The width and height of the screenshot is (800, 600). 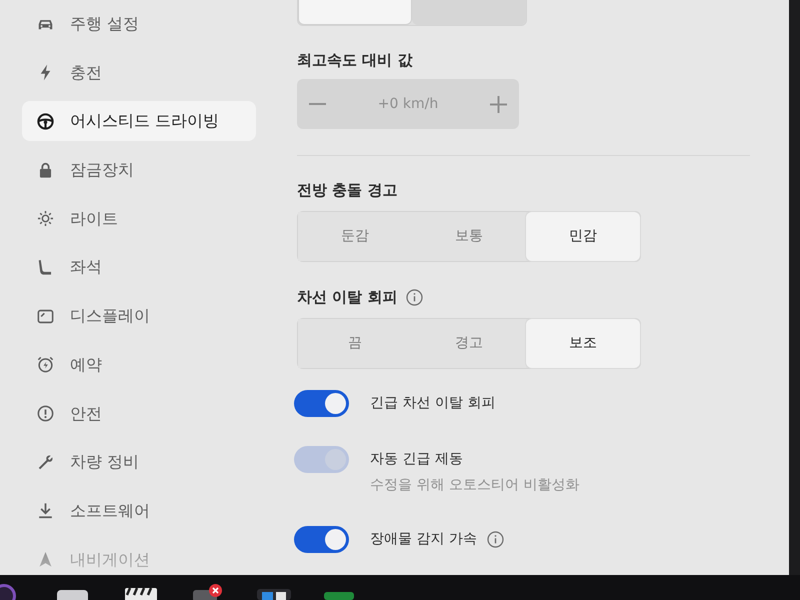 I want to click on sidebar-item: 소프트웨어, so click(x=139, y=510).